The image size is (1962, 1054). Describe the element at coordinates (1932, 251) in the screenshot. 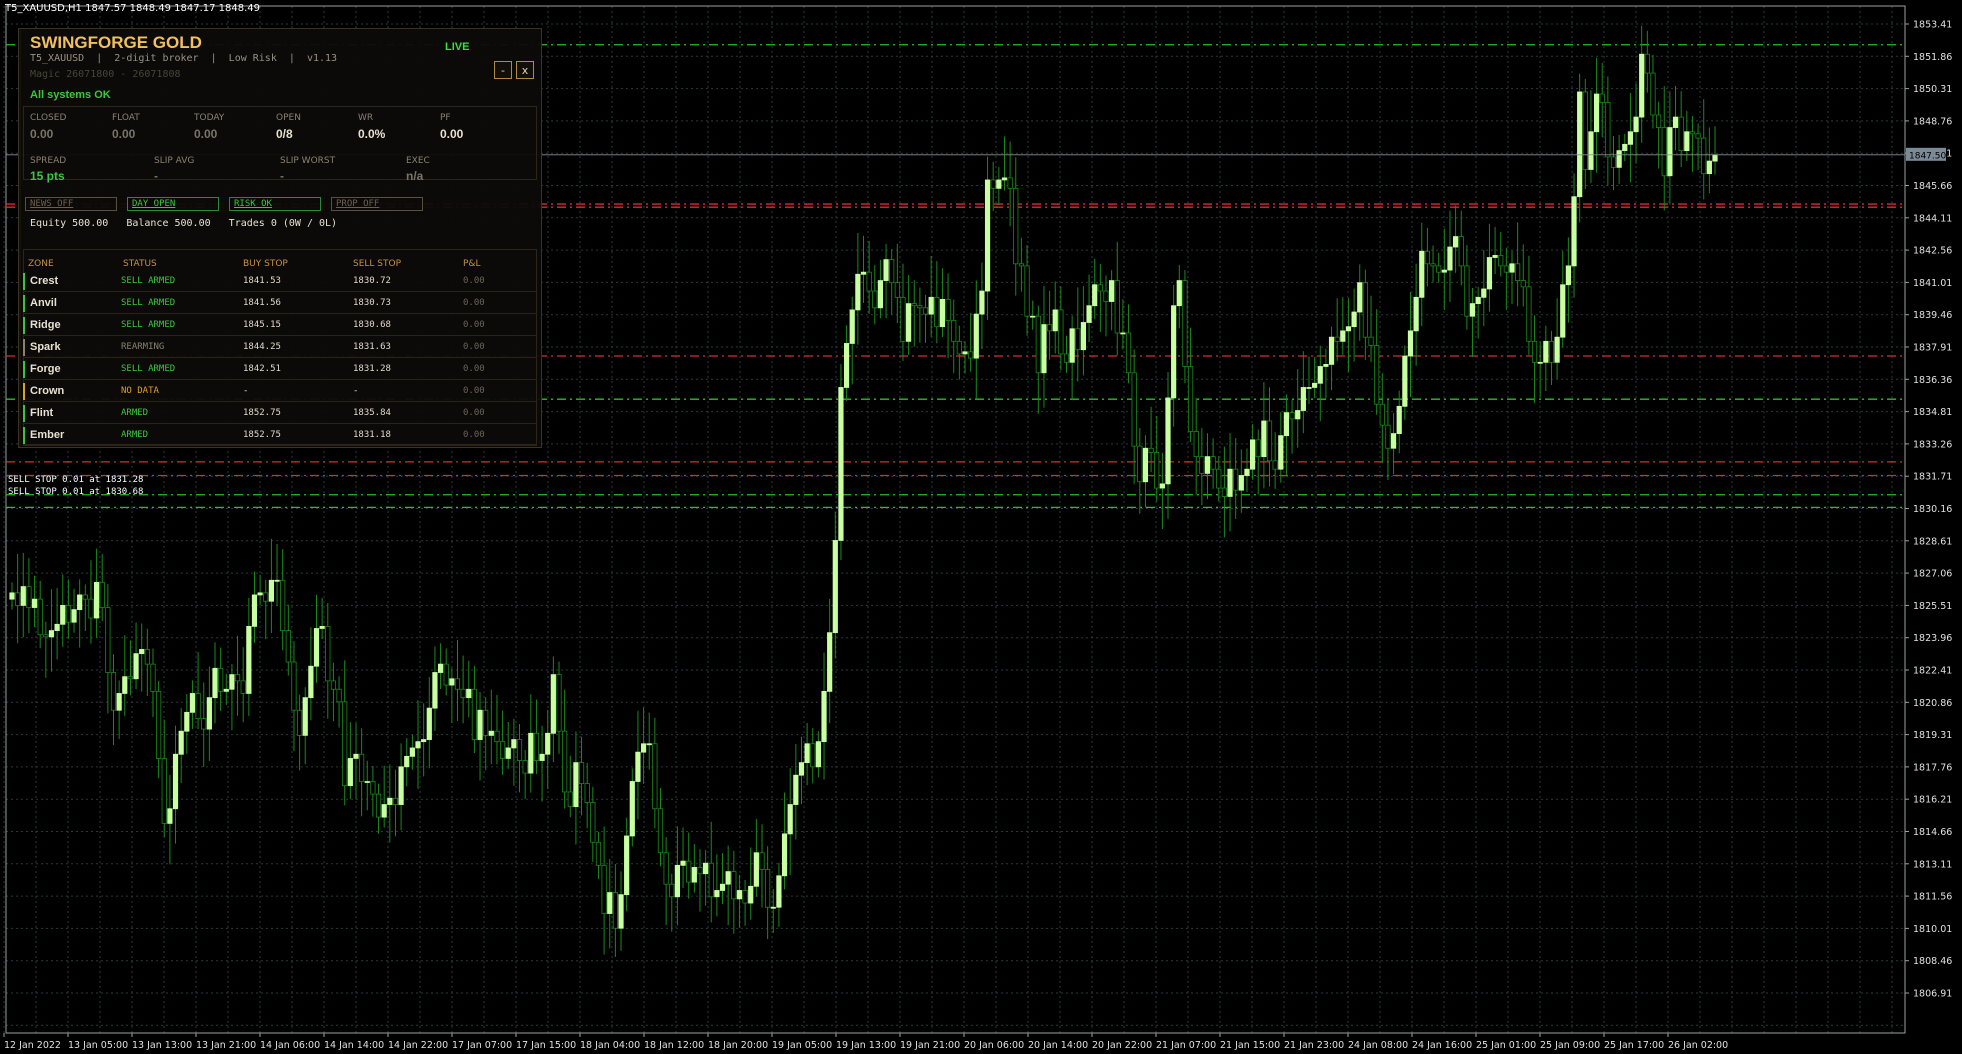

I see `price-tick-label: 1842.56` at that location.